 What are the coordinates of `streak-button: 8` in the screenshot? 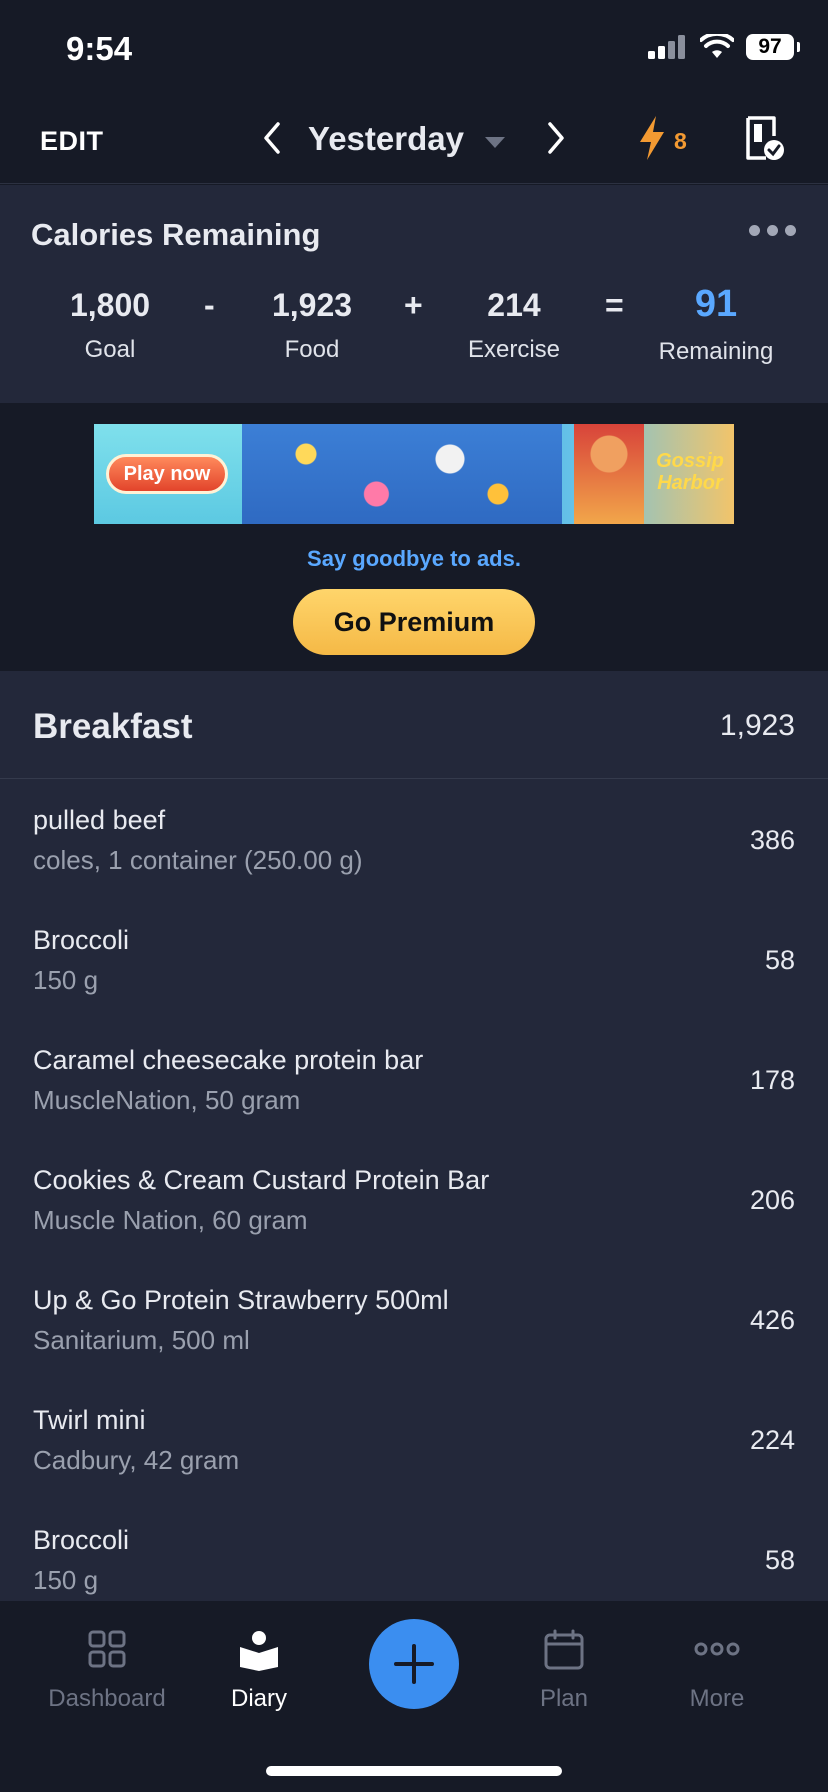 It's located at (661, 138).